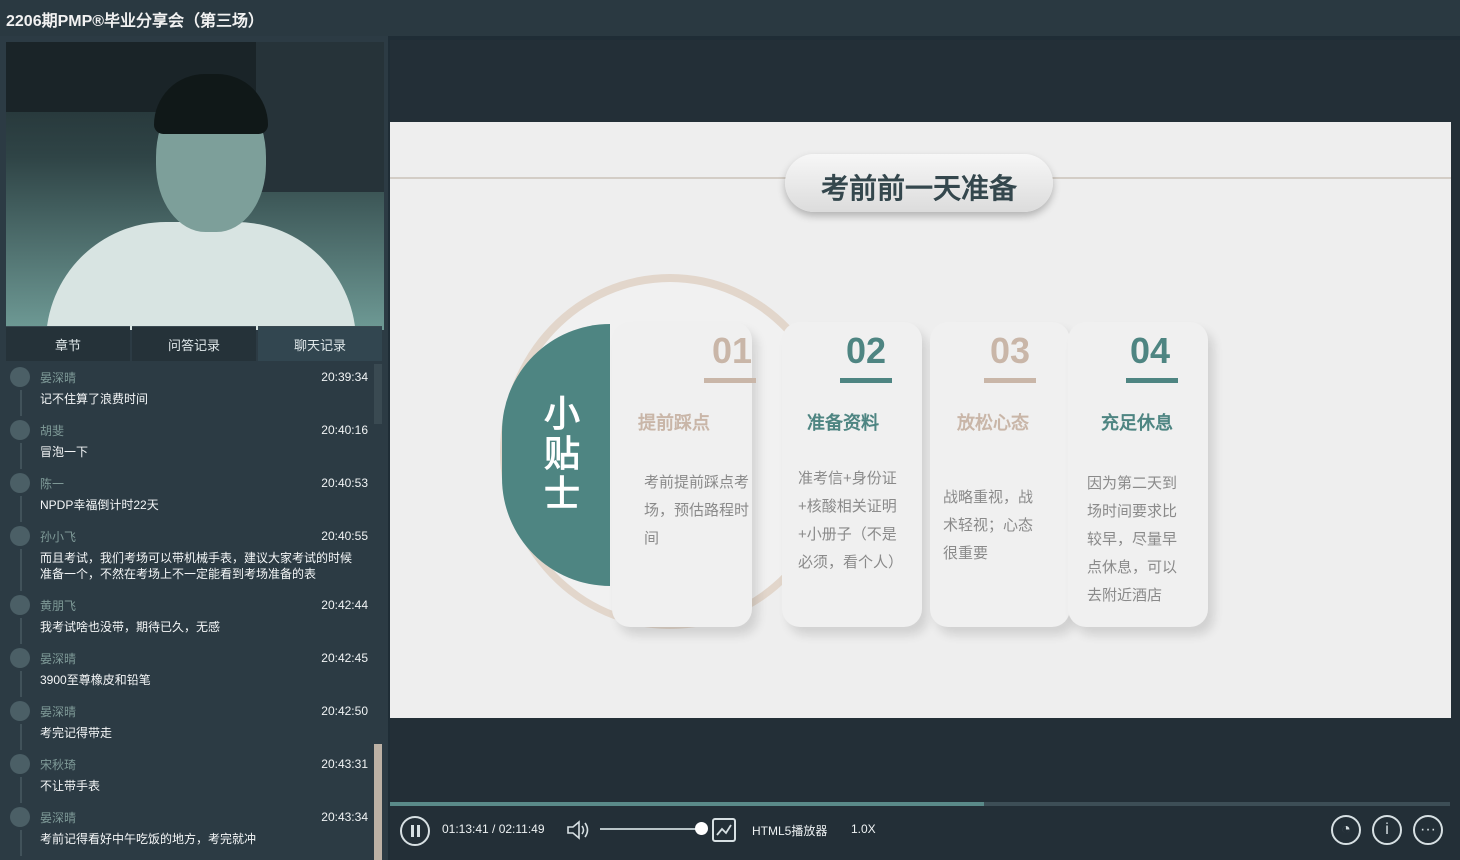 Image resolution: width=1460 pixels, height=860 pixels. I want to click on more-icon: ···, so click(1428, 830).